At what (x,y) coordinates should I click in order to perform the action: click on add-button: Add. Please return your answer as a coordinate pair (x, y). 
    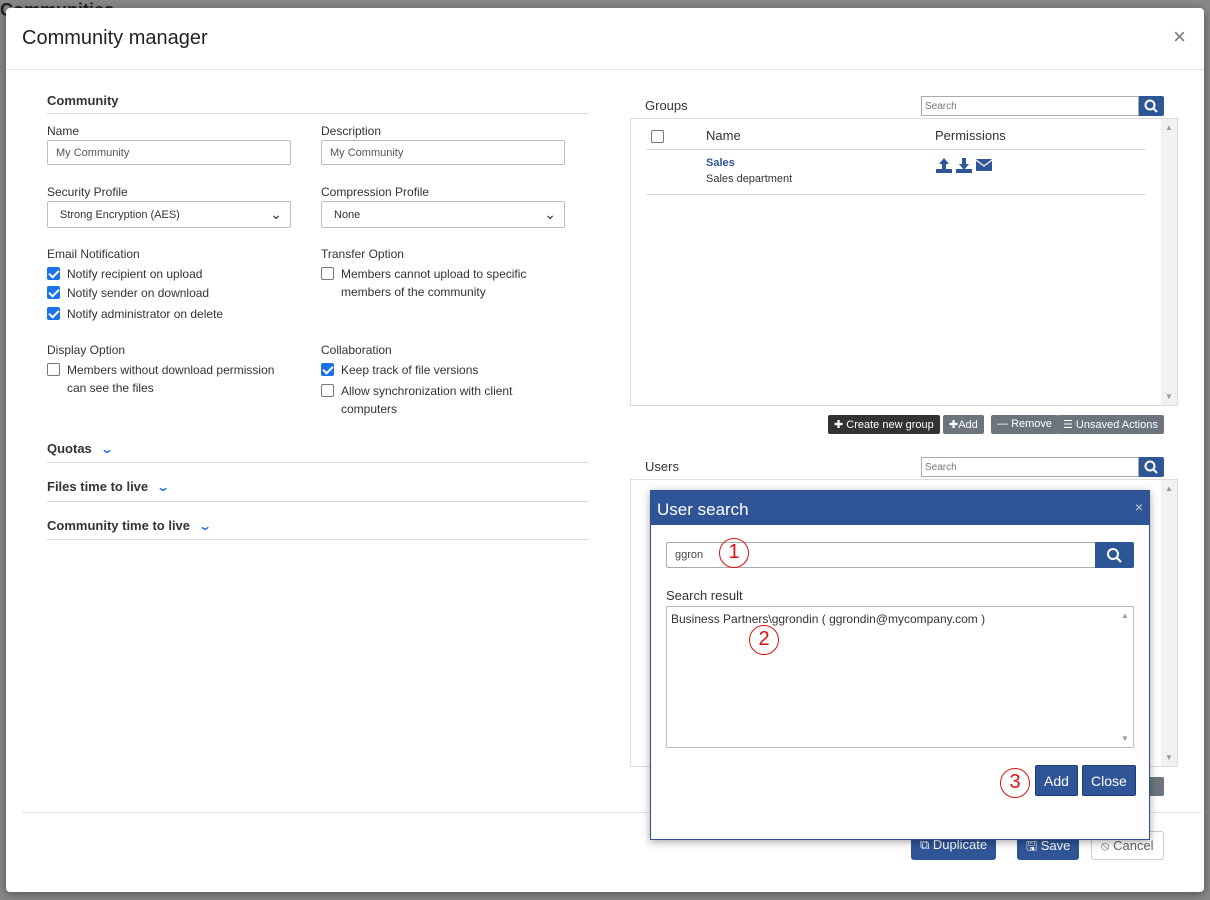
    Looking at the image, I should click on (1056, 780).